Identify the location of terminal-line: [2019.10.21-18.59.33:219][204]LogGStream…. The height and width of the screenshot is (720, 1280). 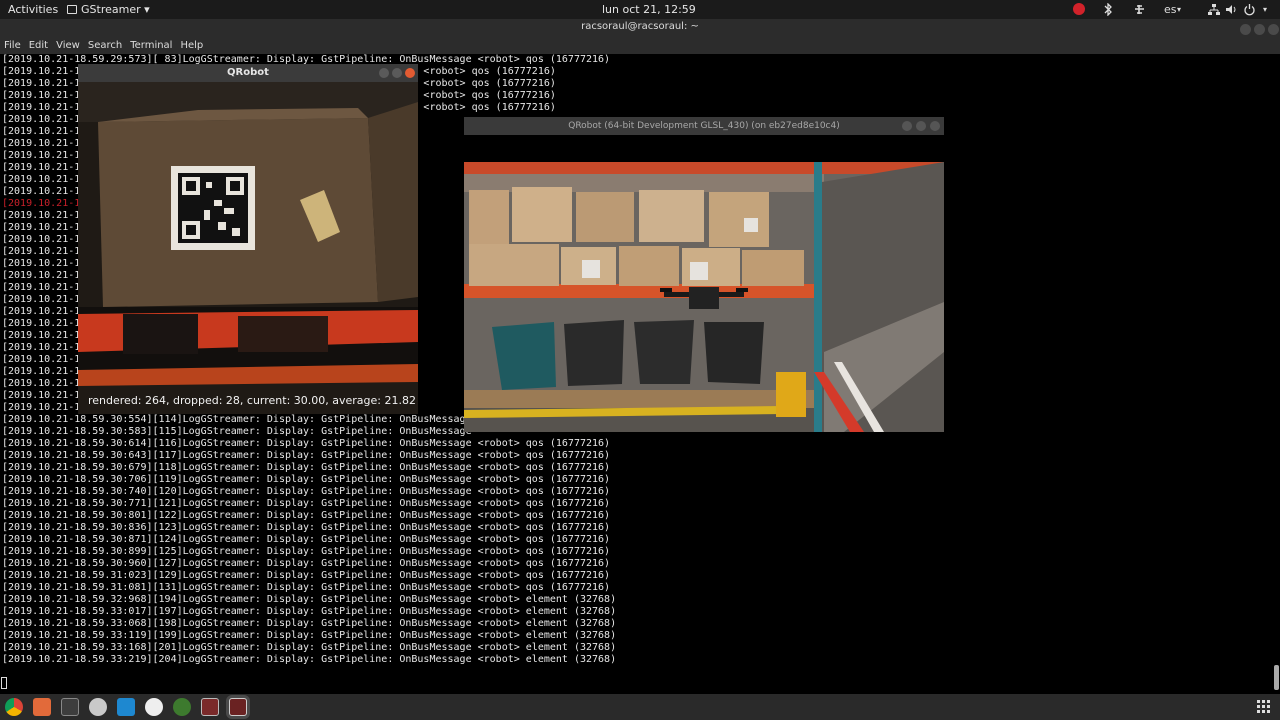
(309, 659).